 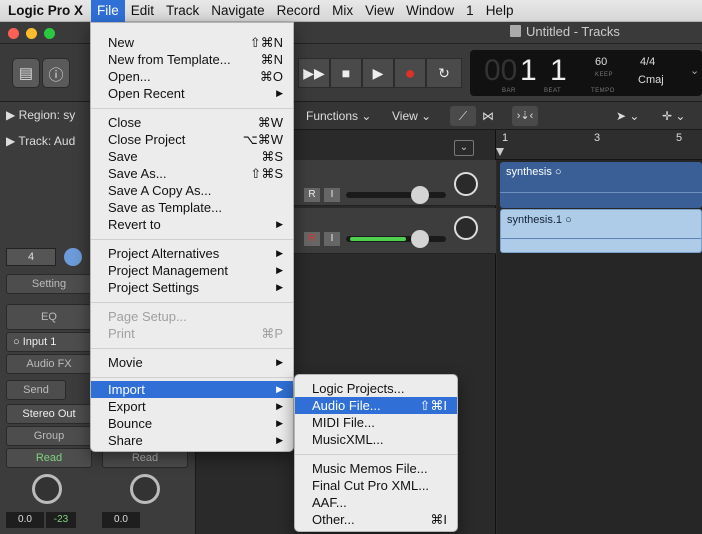 What do you see at coordinates (464, 148) in the screenshot?
I see `collapse-icon: ⌄` at bounding box center [464, 148].